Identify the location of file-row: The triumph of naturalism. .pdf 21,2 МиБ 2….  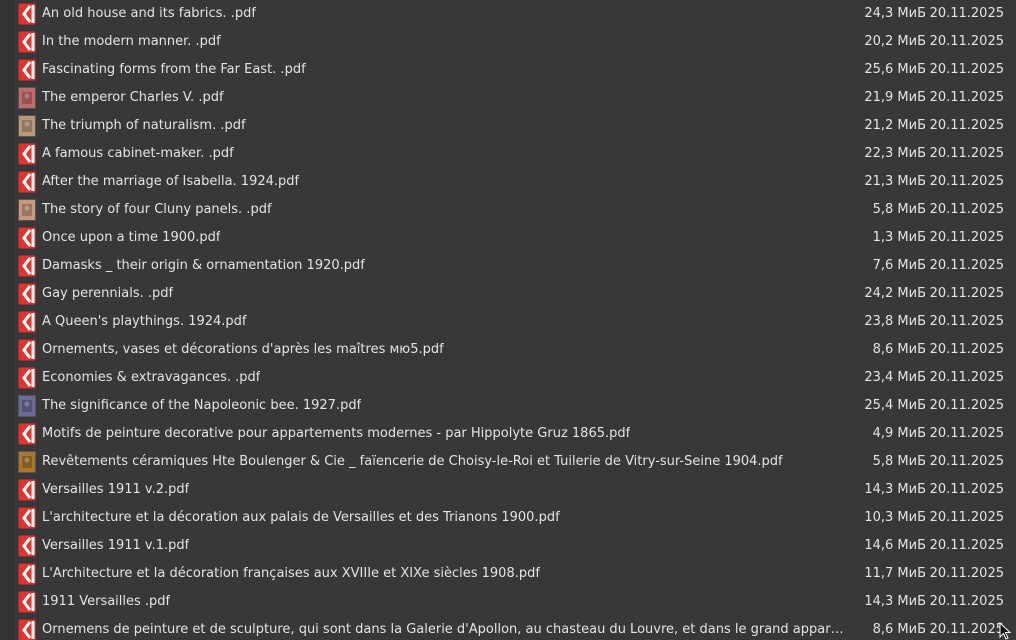
(515, 126).